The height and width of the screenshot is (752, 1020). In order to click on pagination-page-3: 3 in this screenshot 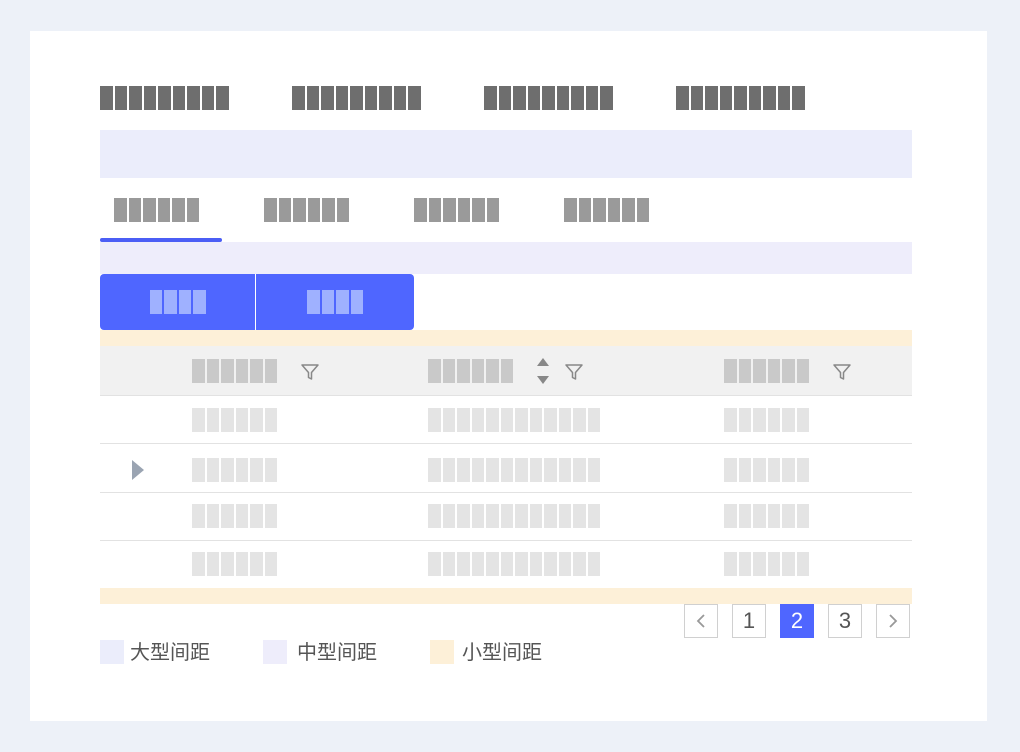, I will do `click(845, 621)`.